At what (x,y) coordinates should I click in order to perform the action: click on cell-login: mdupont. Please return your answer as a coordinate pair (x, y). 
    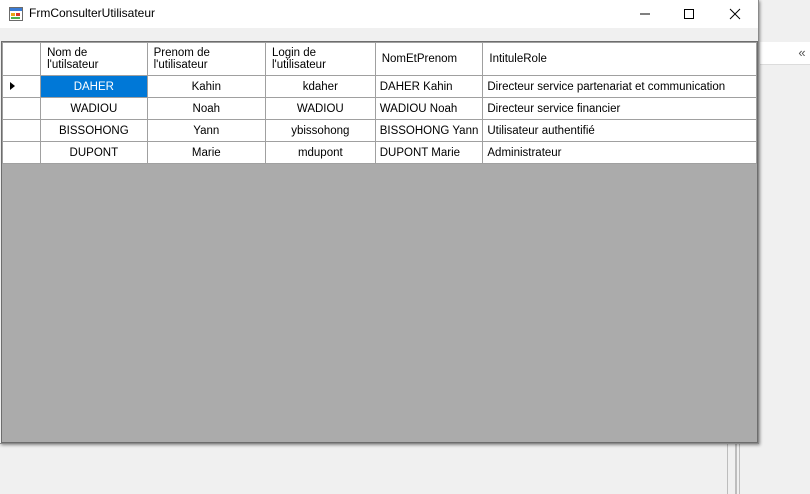
    Looking at the image, I should click on (320, 152).